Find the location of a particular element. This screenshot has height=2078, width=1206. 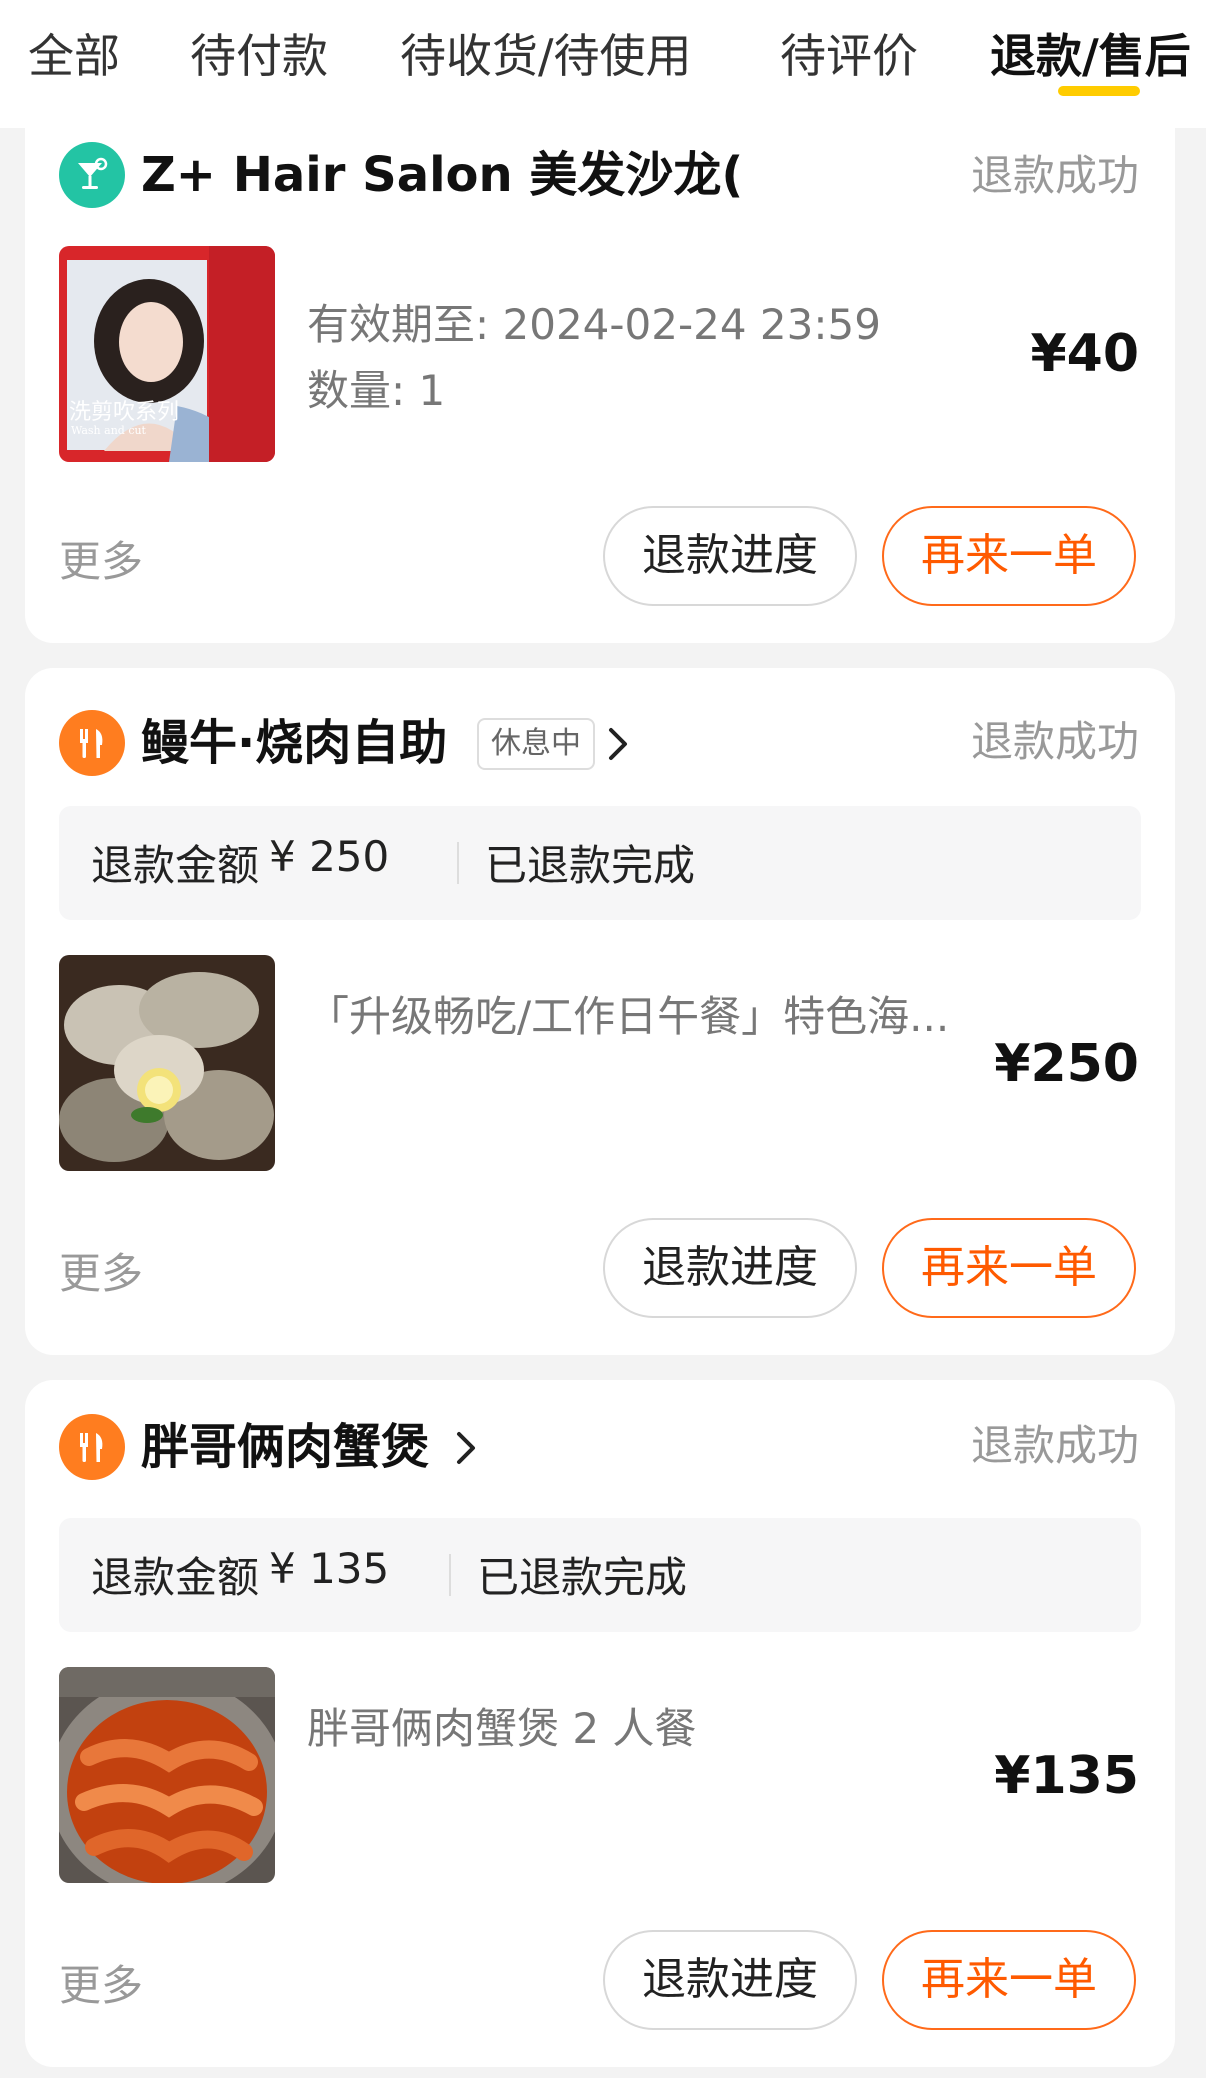

active-tab-indicator is located at coordinates (1099, 91).